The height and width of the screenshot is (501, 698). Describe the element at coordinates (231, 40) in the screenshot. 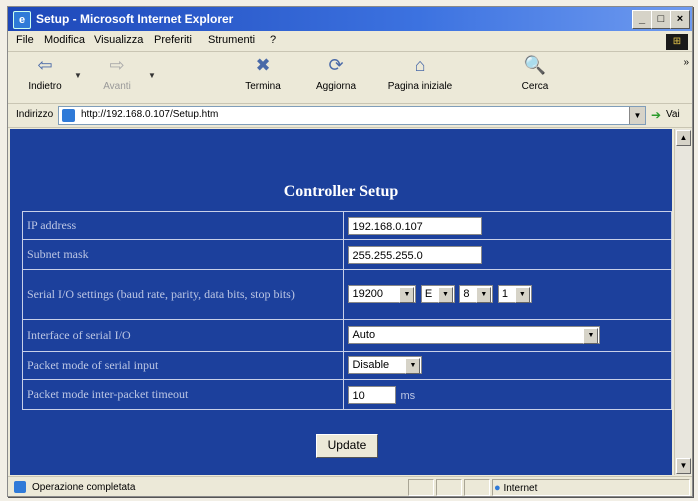

I see `menu-strumenti: Strumenti` at that location.